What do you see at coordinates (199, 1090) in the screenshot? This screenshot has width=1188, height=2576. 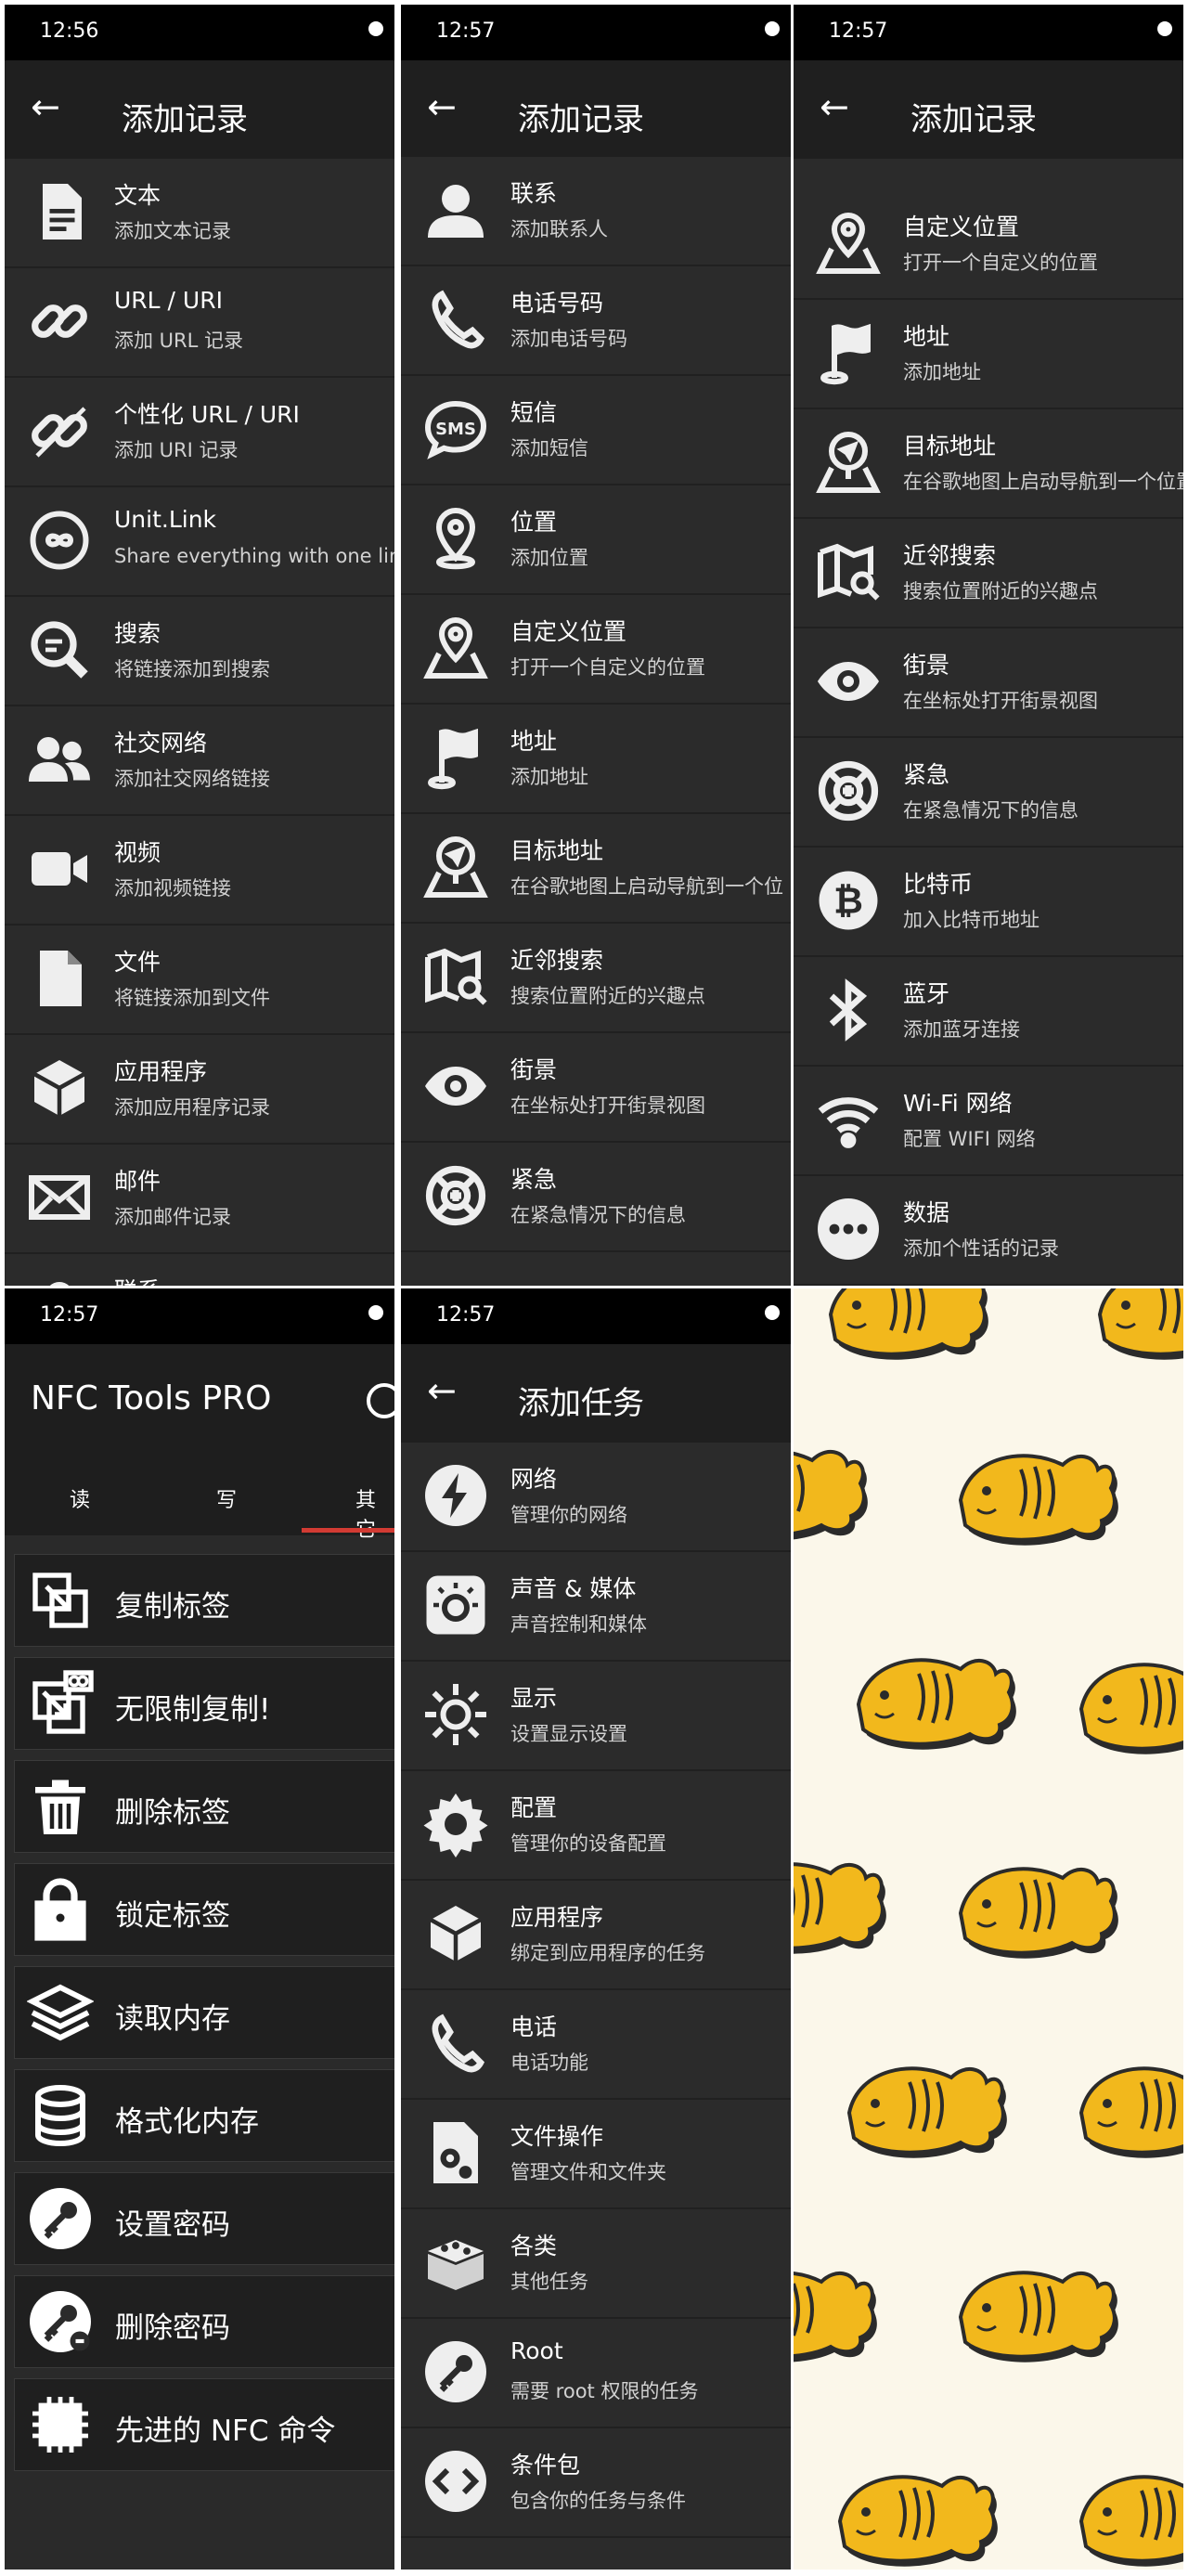 I see `list-item: 应用程序 添加应用程序记录` at bounding box center [199, 1090].